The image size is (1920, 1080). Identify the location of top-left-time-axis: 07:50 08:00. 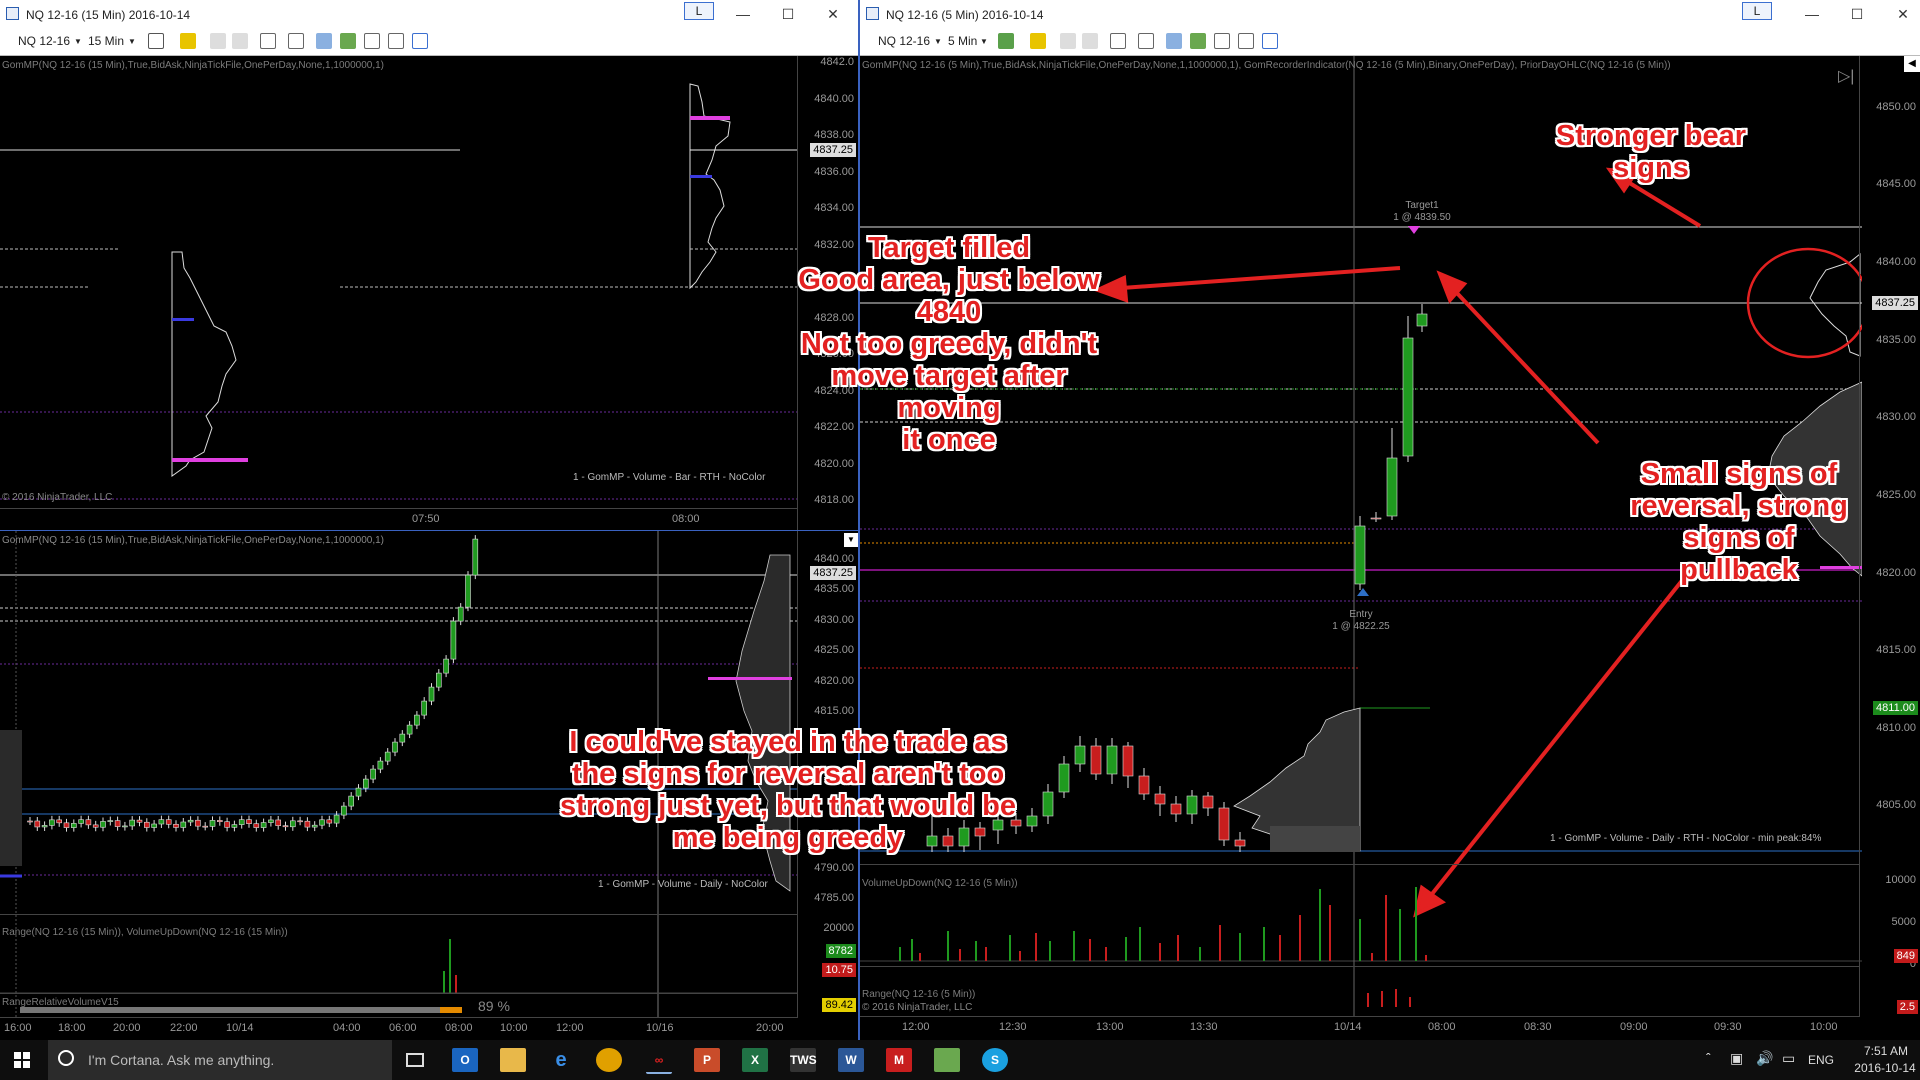
(399, 519).